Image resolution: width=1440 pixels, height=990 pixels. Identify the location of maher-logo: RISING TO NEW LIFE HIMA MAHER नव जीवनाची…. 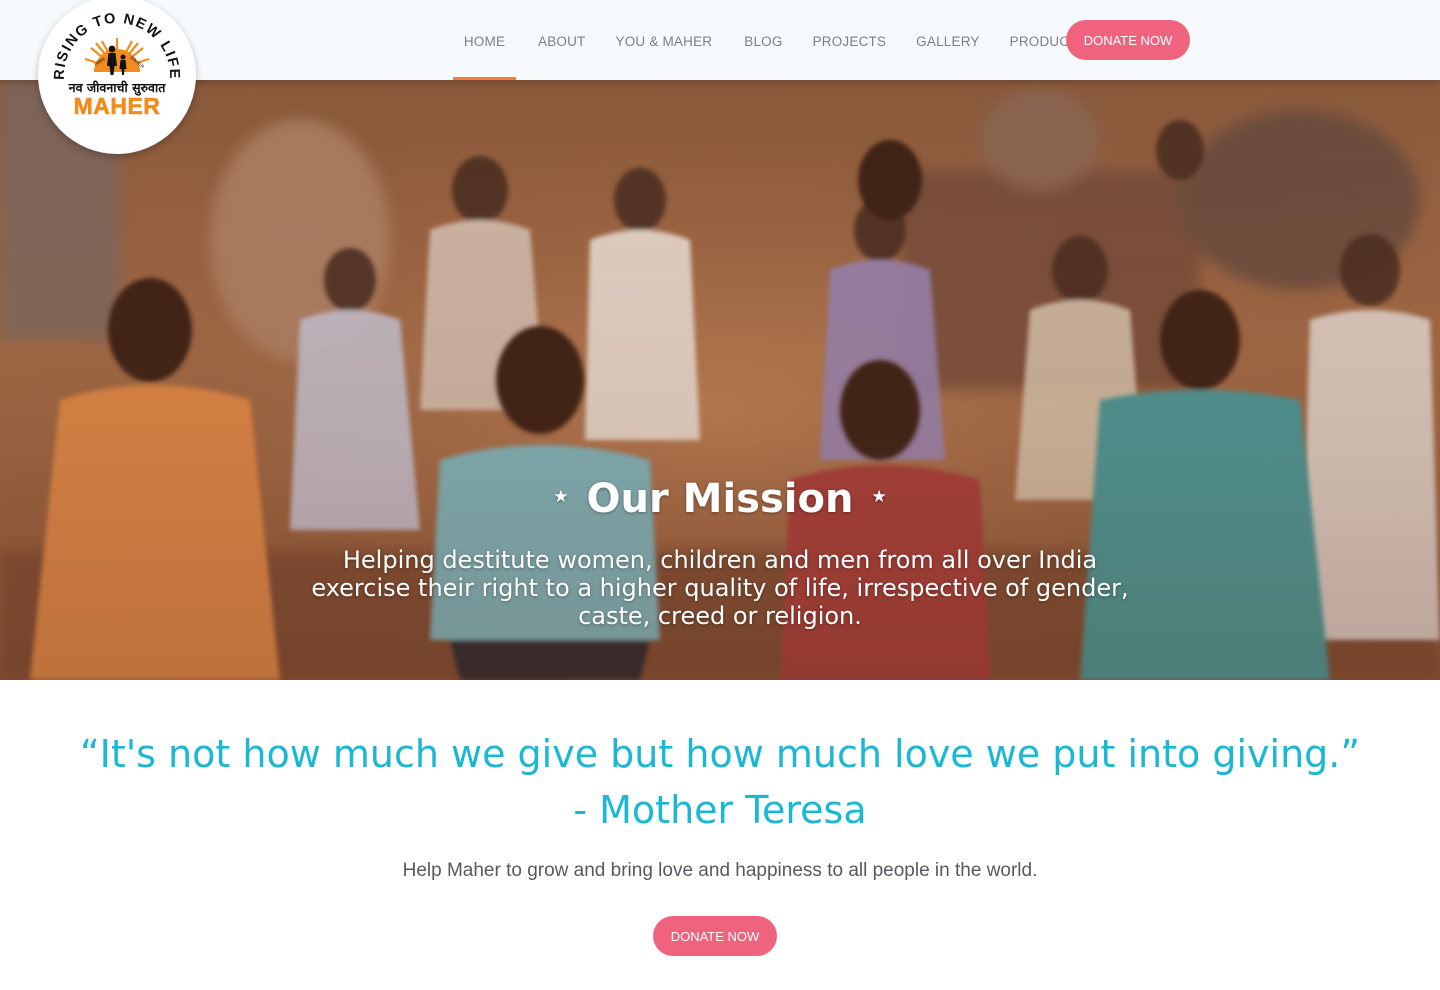
(117, 77).